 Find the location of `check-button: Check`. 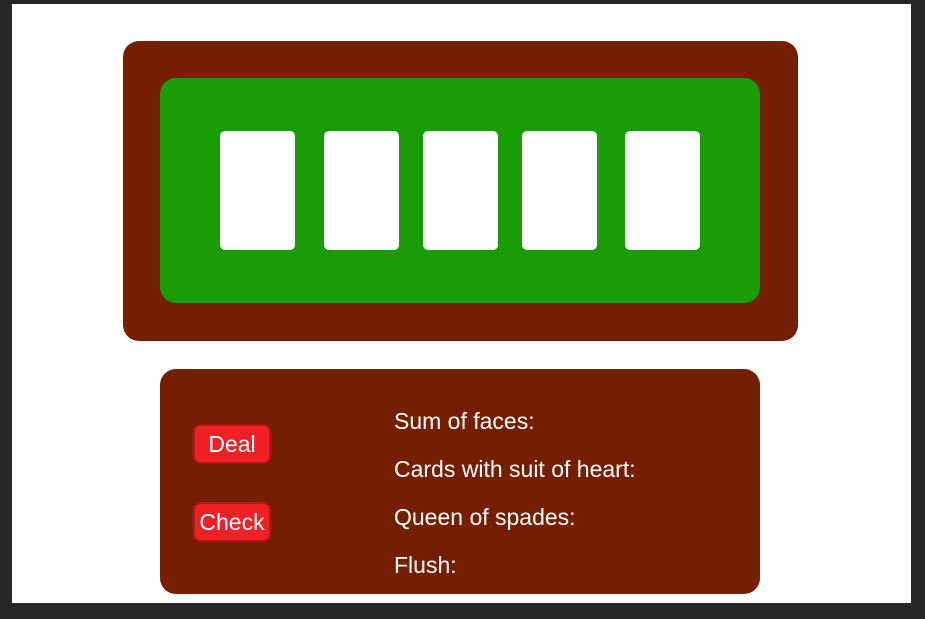

check-button: Check is located at coordinates (232, 522).